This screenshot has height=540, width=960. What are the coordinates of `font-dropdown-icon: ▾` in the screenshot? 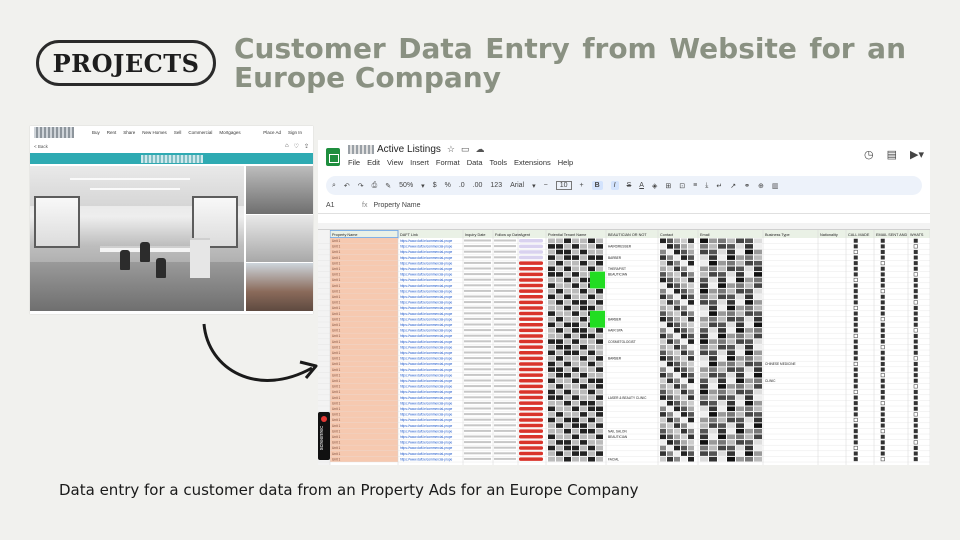 It's located at (534, 186).